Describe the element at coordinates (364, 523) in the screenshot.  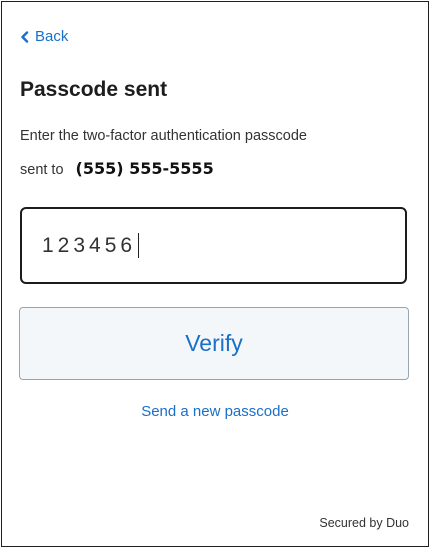
I see `secured-by-label: Secured by Duo` at that location.